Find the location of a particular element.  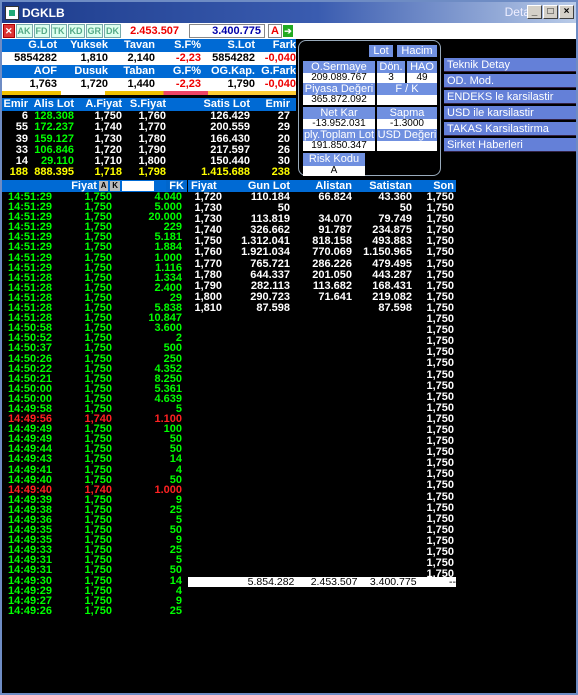

val-tavan: 2,140 is located at coordinates (141, 58).